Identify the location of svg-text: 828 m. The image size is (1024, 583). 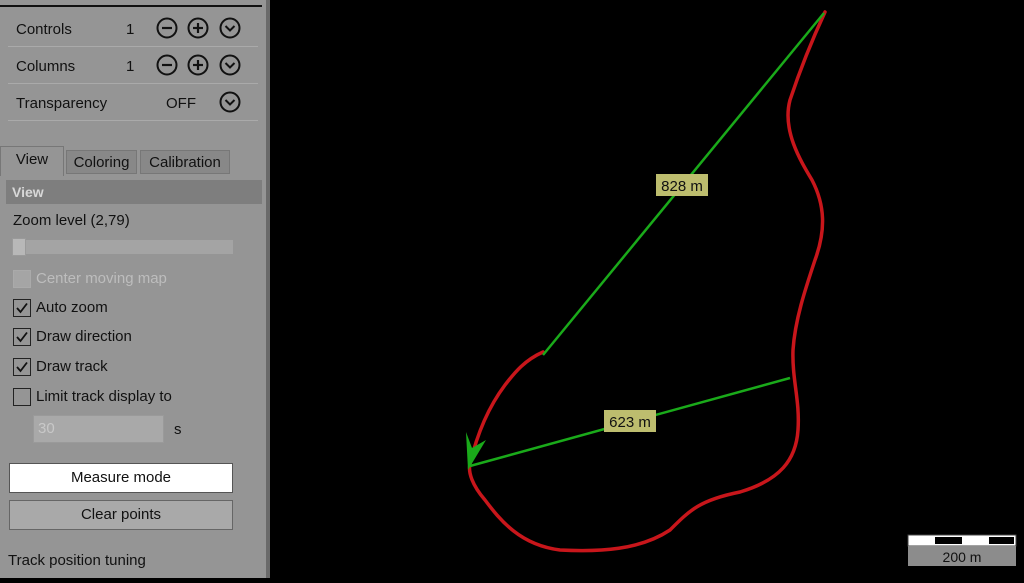
(682, 186).